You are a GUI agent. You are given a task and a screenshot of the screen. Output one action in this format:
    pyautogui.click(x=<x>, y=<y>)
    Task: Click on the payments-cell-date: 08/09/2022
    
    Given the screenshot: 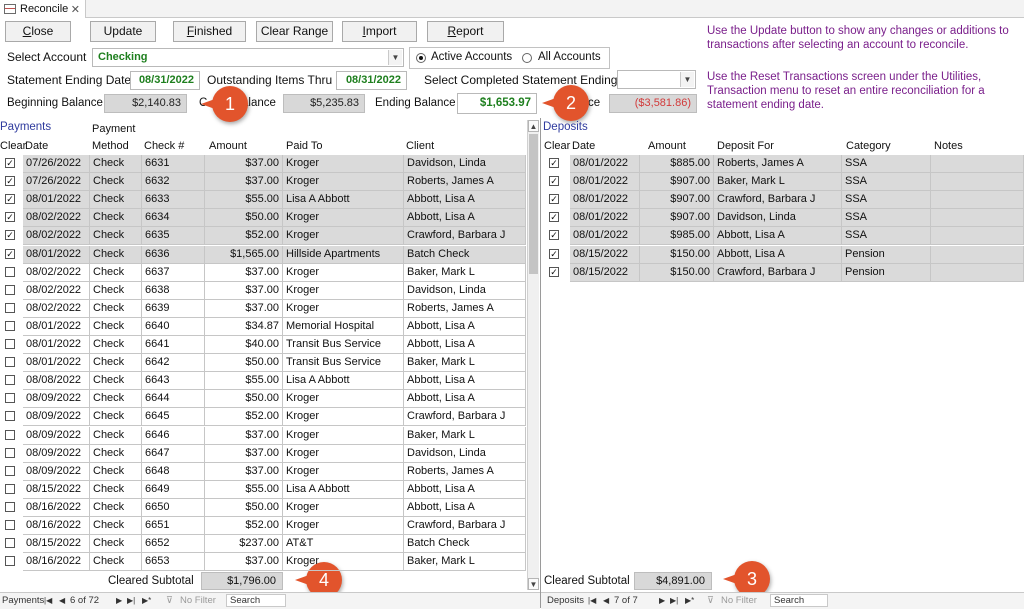 What is the action you would take?
    pyautogui.click(x=56, y=453)
    